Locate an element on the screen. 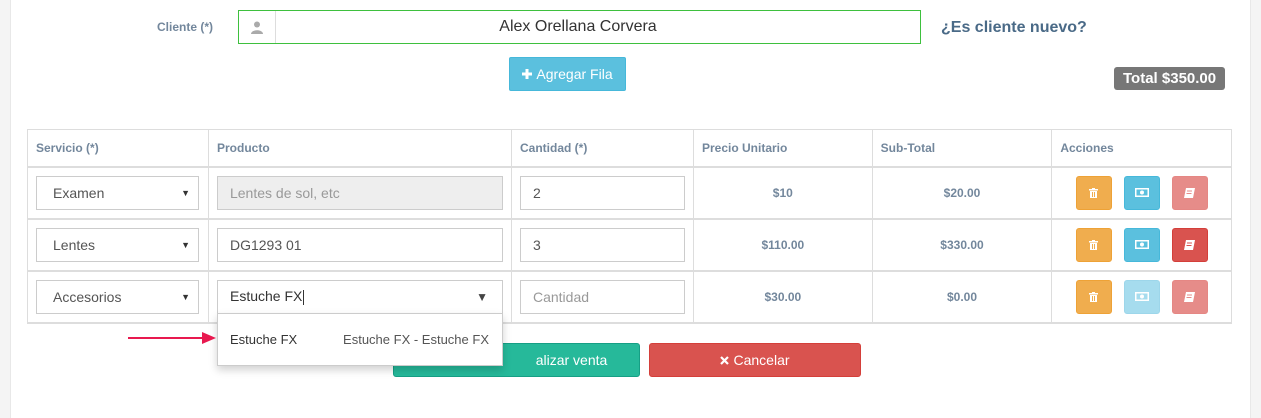 This screenshot has width=1261, height=418. cancel-label: Cancelar is located at coordinates (761, 360).